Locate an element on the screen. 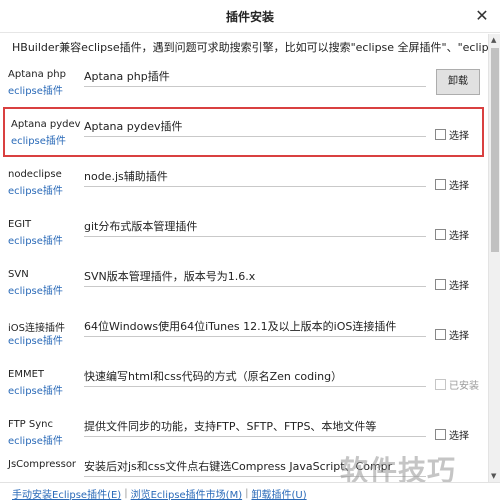 This screenshot has width=500, height=502. uninstall-plugin-link: 卸载插件(U) is located at coordinates (278, 493).